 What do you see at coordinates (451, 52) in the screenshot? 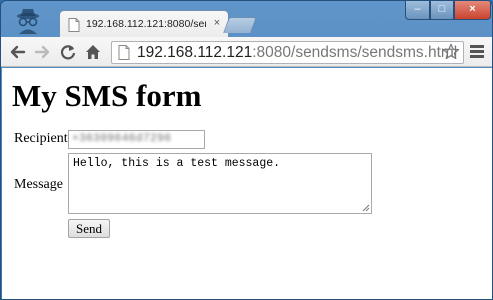
I see `star-icon` at bounding box center [451, 52].